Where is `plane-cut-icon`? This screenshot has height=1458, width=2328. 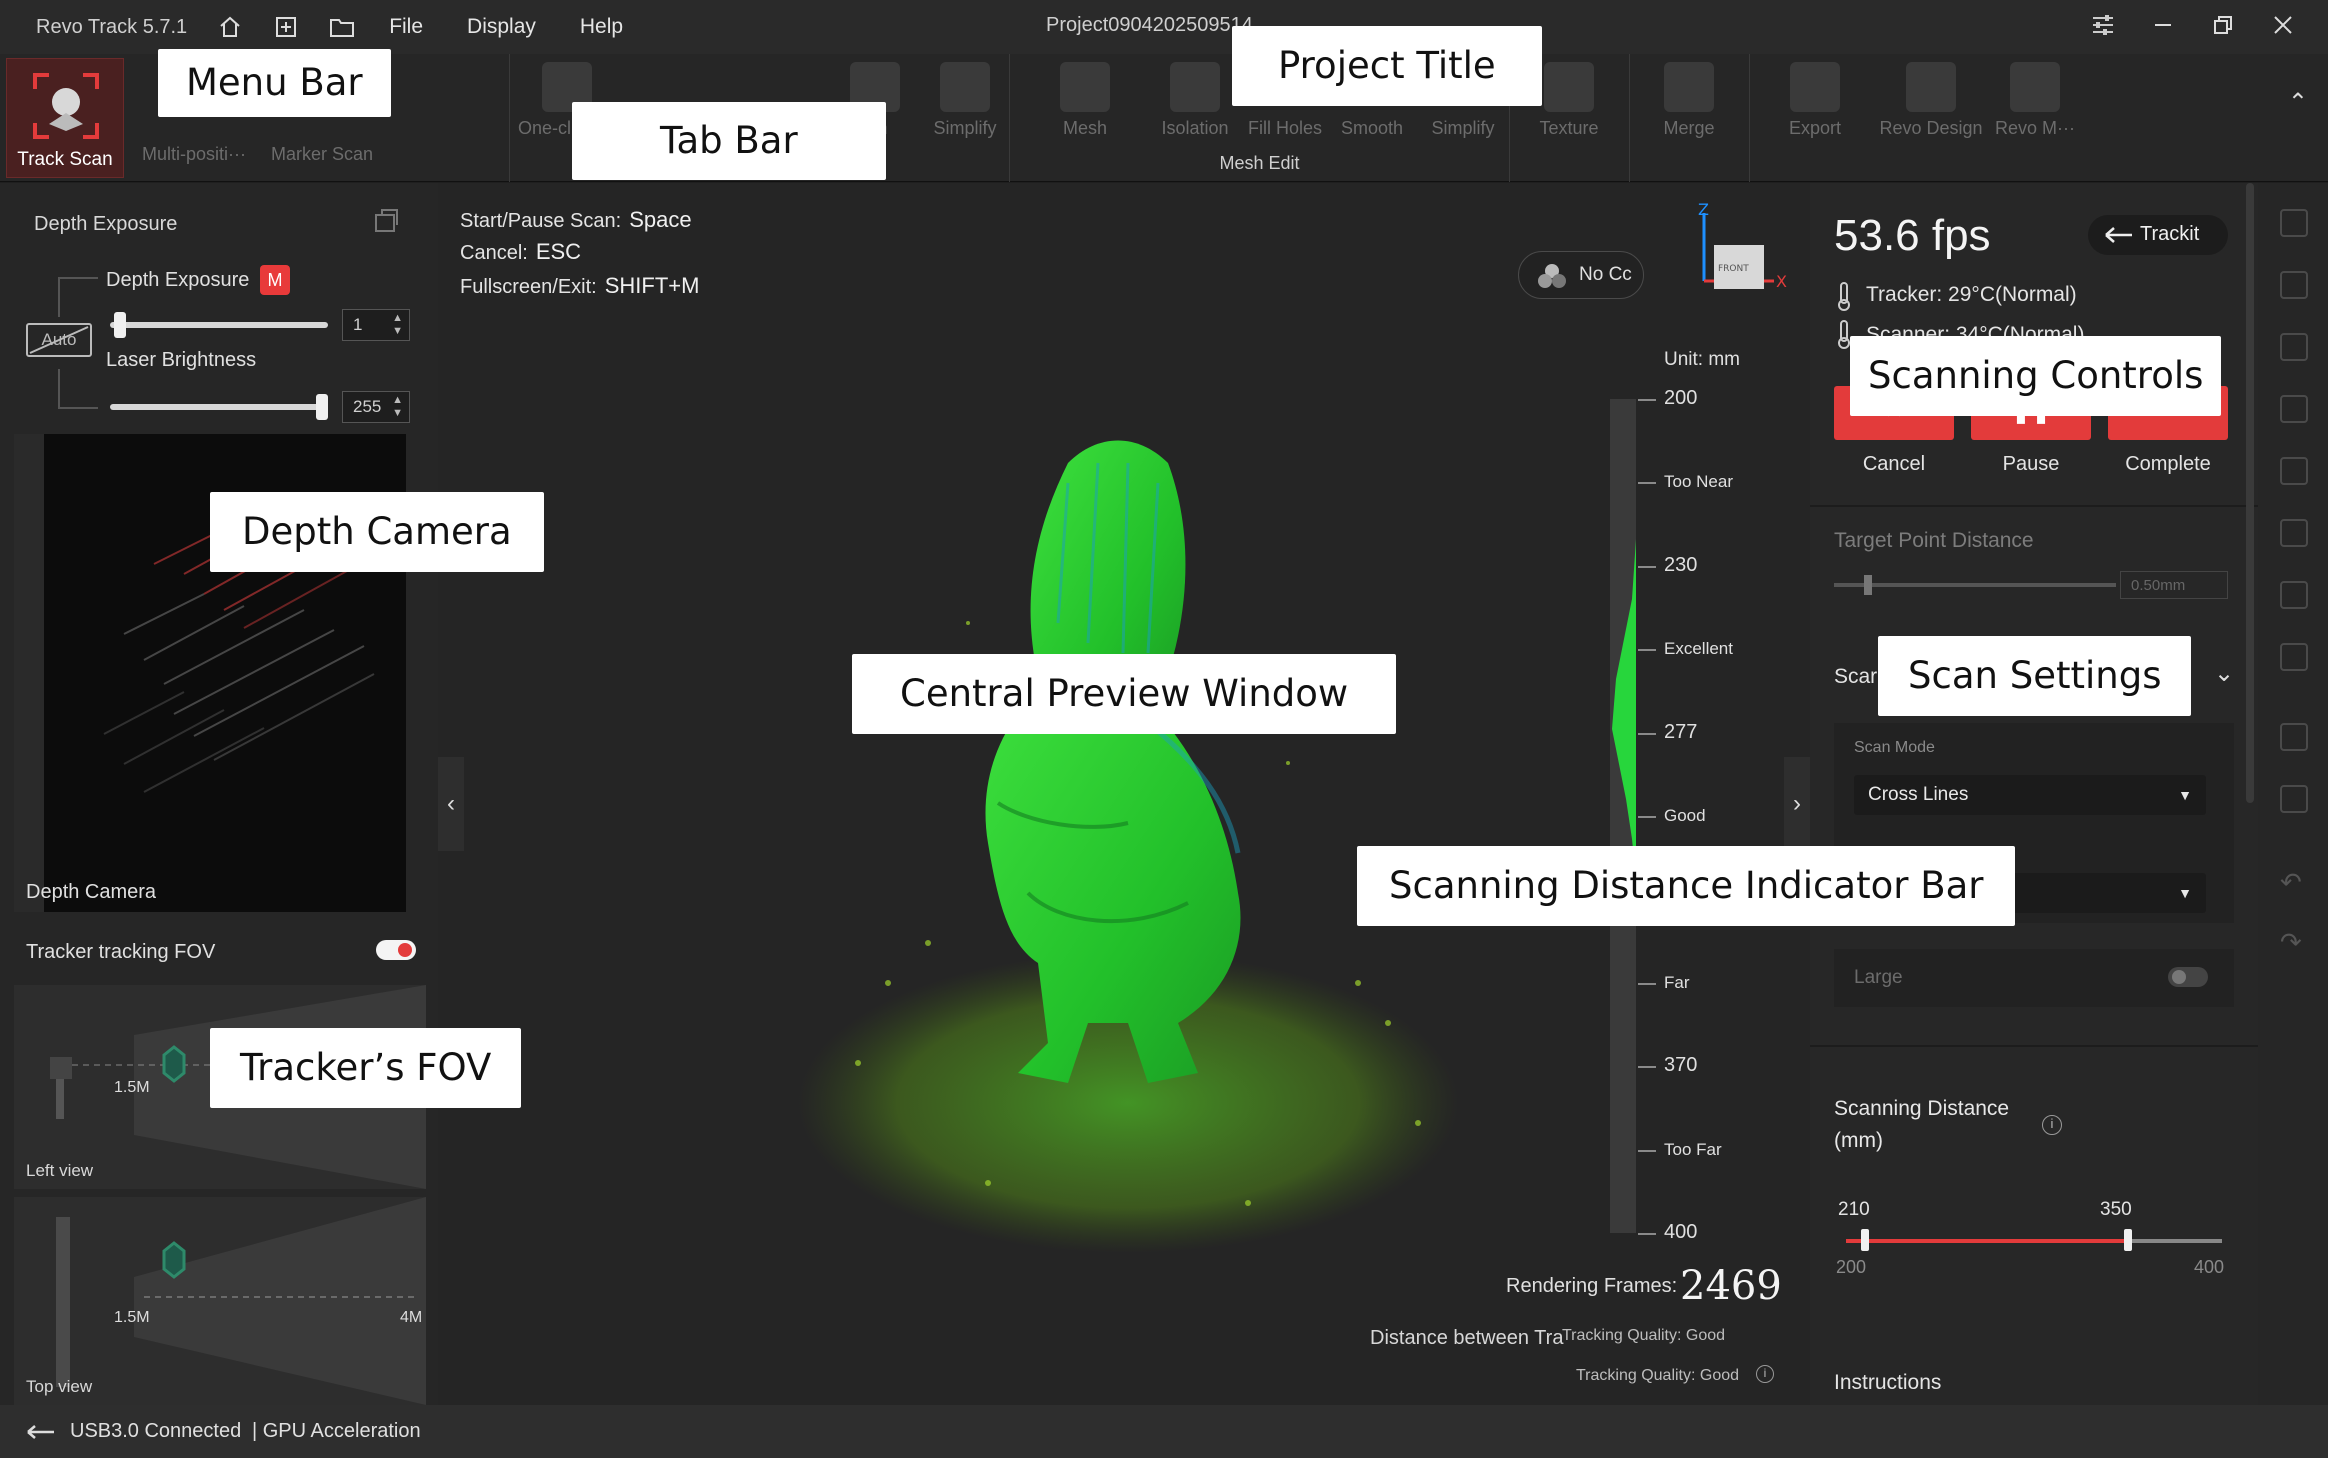
plane-cut-icon is located at coordinates (2294, 533).